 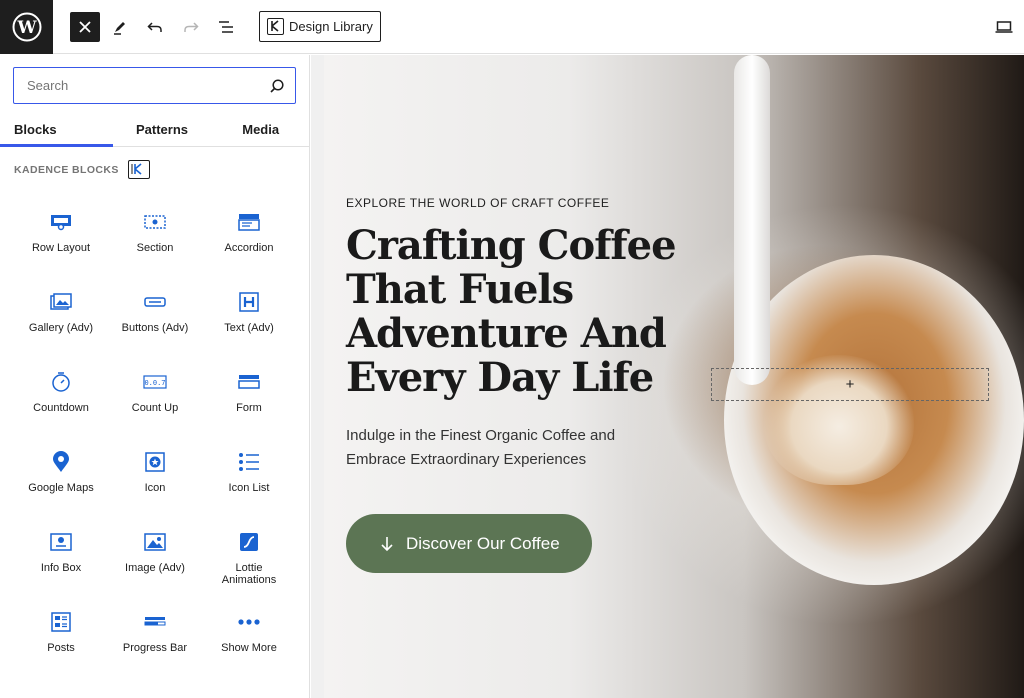 What do you see at coordinates (61, 400) in the screenshot?
I see `block-countdown: Countdown` at bounding box center [61, 400].